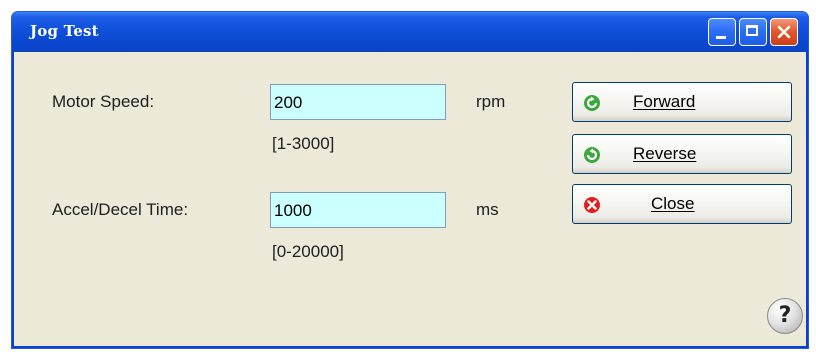  I want to click on window-title: Jog Test, so click(64, 31).